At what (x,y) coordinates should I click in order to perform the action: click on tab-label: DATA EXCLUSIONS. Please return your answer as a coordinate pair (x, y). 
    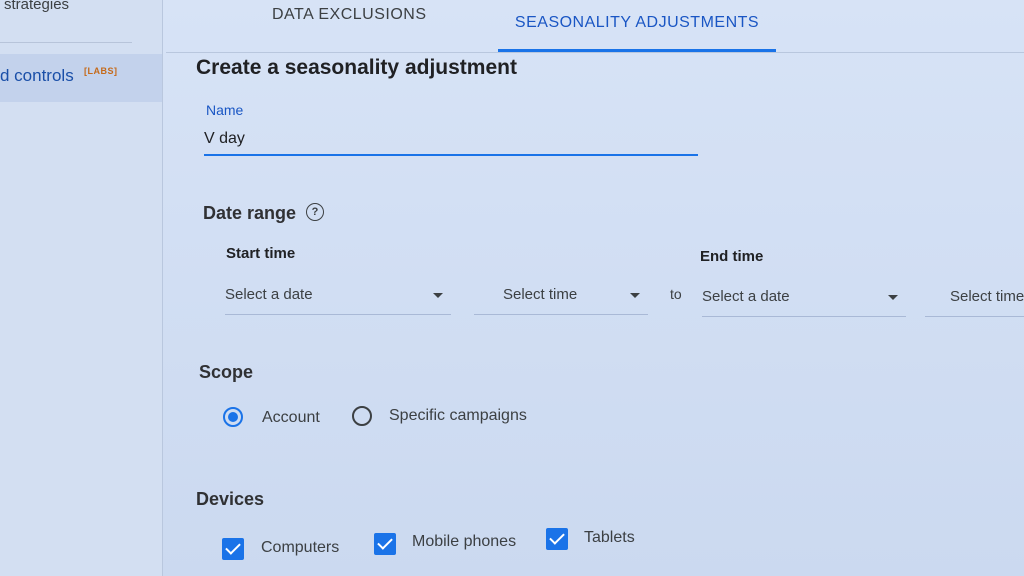
    Looking at the image, I should click on (349, 14).